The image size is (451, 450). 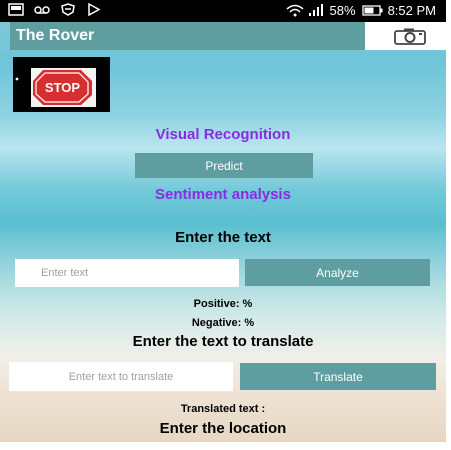 What do you see at coordinates (223, 304) in the screenshot?
I see `positive-result: Positive: %` at bounding box center [223, 304].